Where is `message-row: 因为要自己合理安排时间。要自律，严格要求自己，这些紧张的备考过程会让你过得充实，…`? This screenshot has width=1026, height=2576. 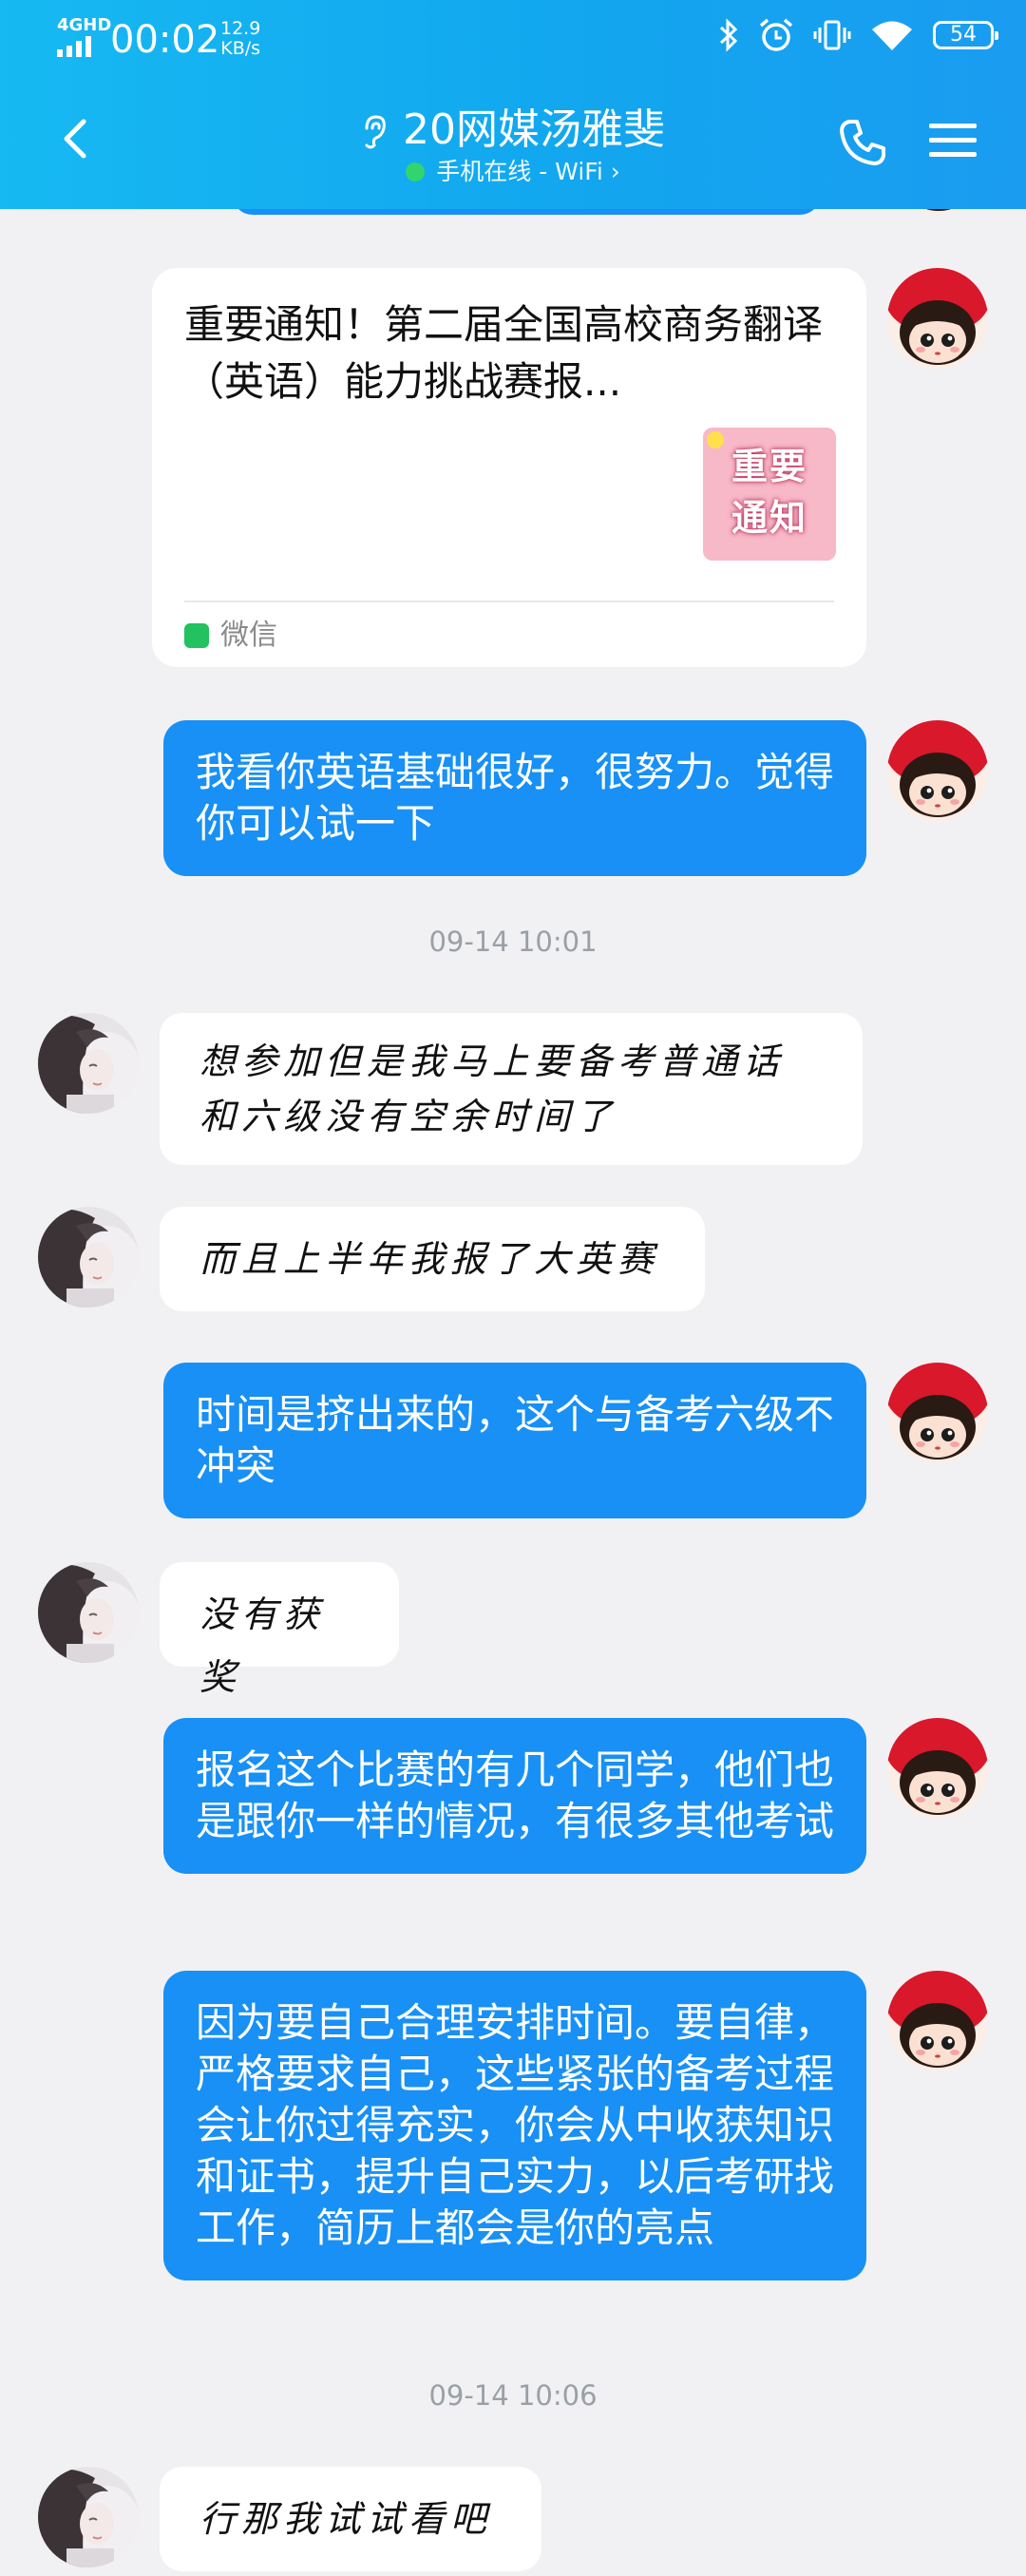 message-row: 因为要自己合理安排时间。要自律，严格要求自己，这些紧张的备考过程会让你过得充实，… is located at coordinates (513, 2148).